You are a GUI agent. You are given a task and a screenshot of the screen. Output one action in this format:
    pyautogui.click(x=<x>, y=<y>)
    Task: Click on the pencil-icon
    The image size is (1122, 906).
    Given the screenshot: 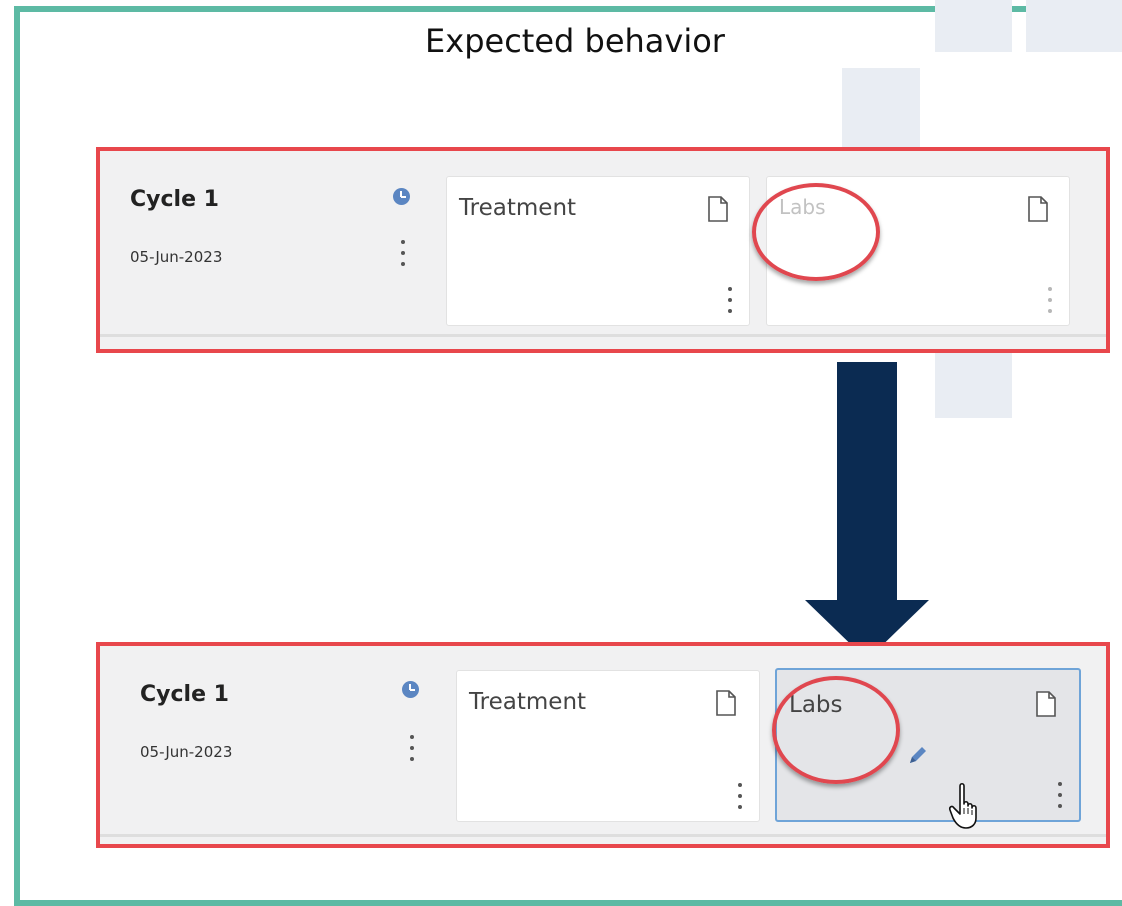 What is the action you would take?
    pyautogui.click(x=918, y=755)
    